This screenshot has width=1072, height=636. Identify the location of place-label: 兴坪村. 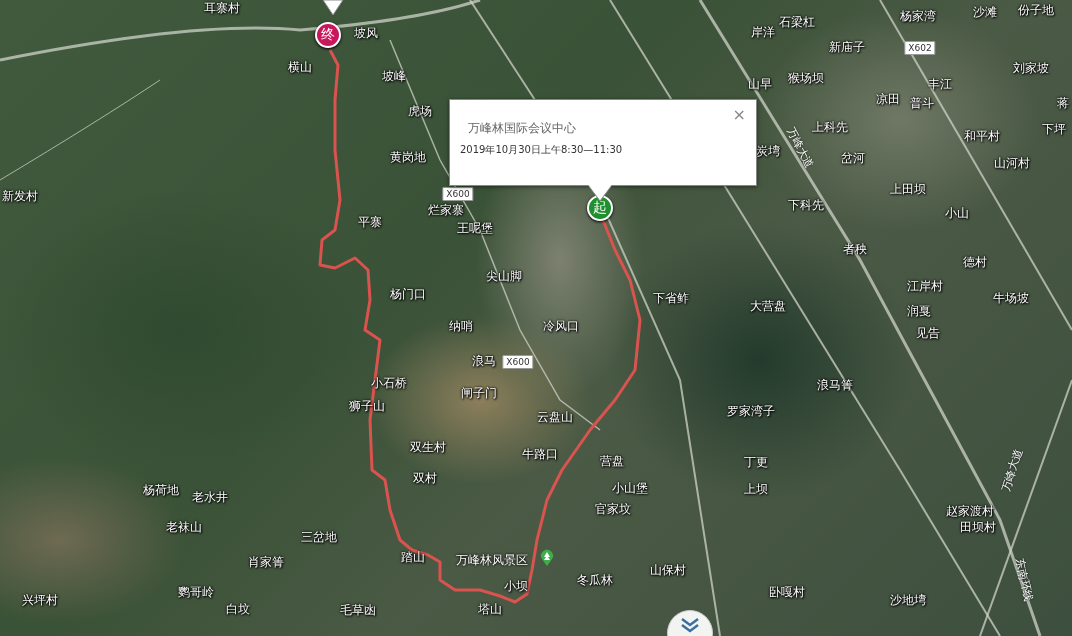
(40, 600).